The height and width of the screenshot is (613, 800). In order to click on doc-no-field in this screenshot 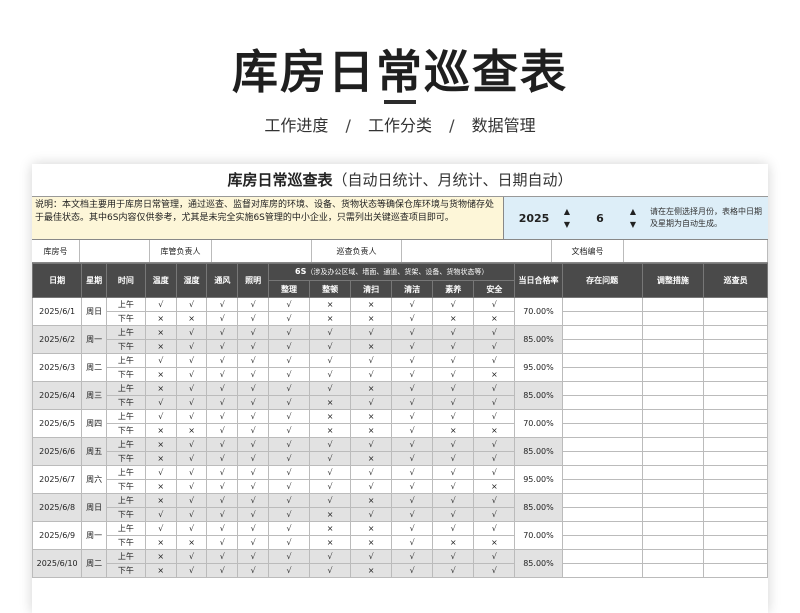, I will do `click(696, 251)`.